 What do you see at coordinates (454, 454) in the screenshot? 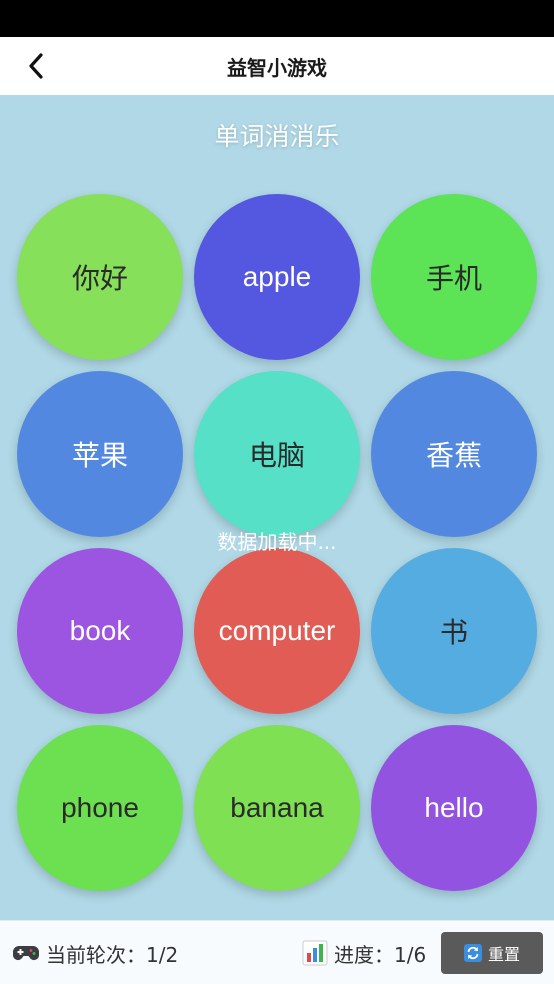
I see `word-bubble: 香蕉` at bounding box center [454, 454].